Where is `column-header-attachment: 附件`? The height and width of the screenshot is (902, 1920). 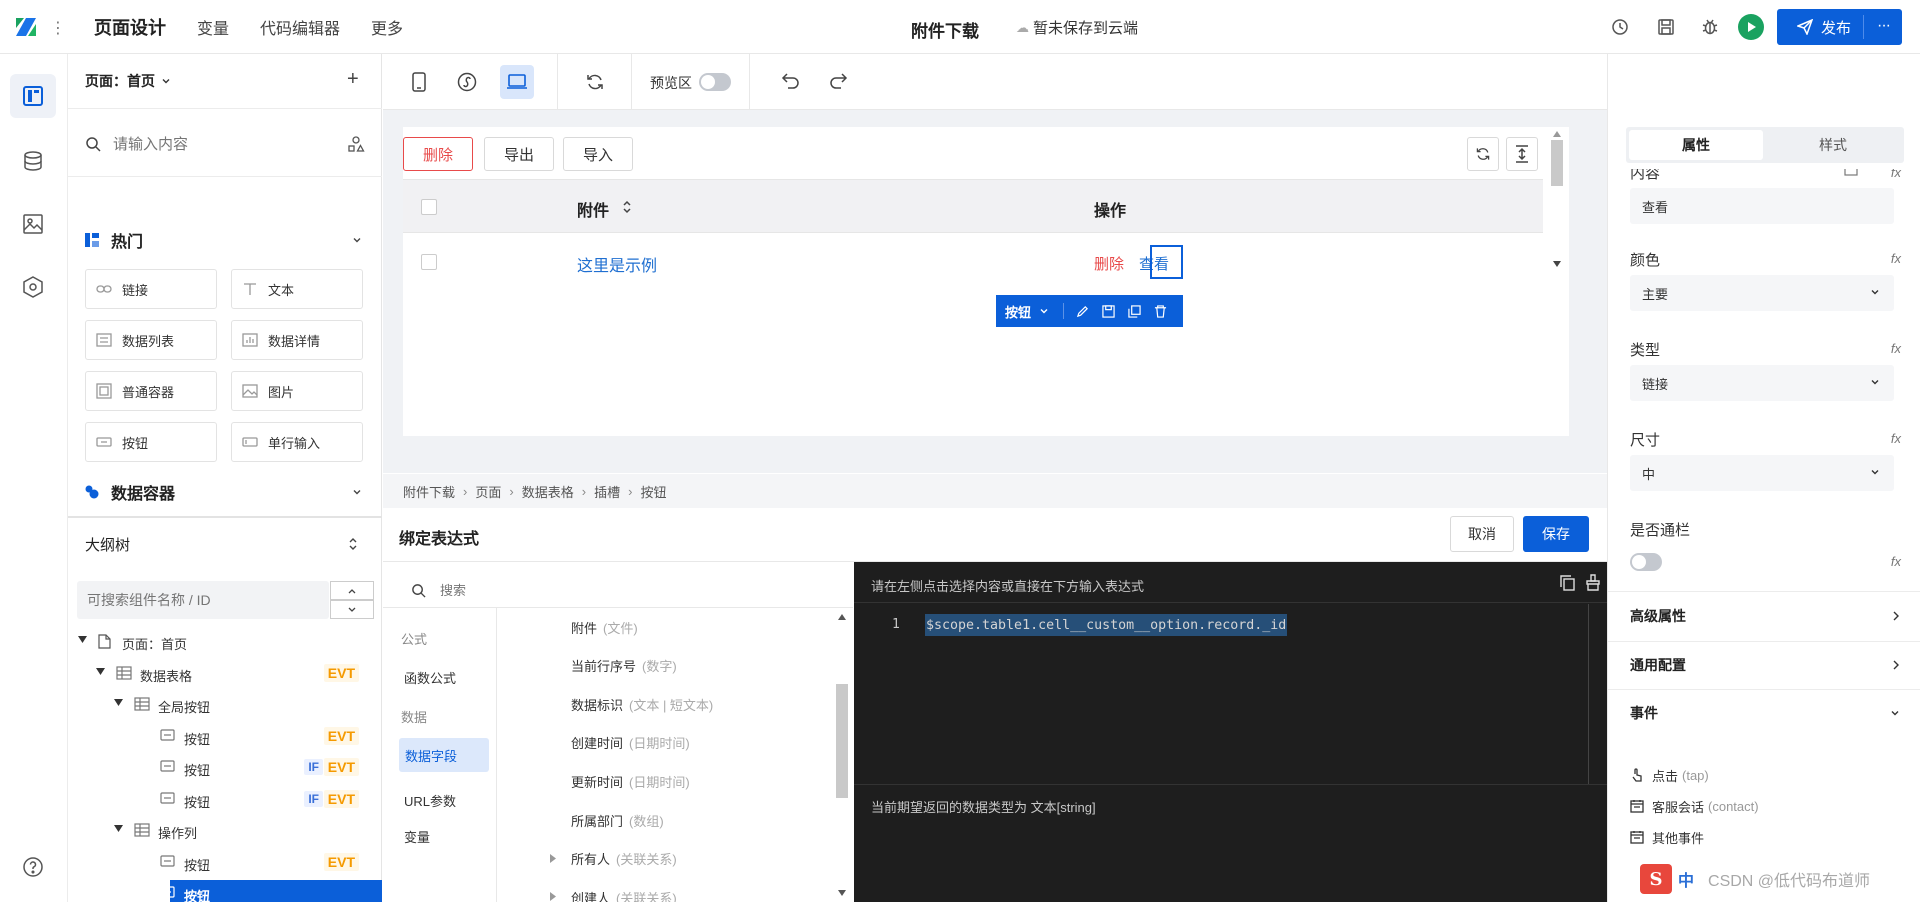 column-header-attachment: 附件 is located at coordinates (593, 209).